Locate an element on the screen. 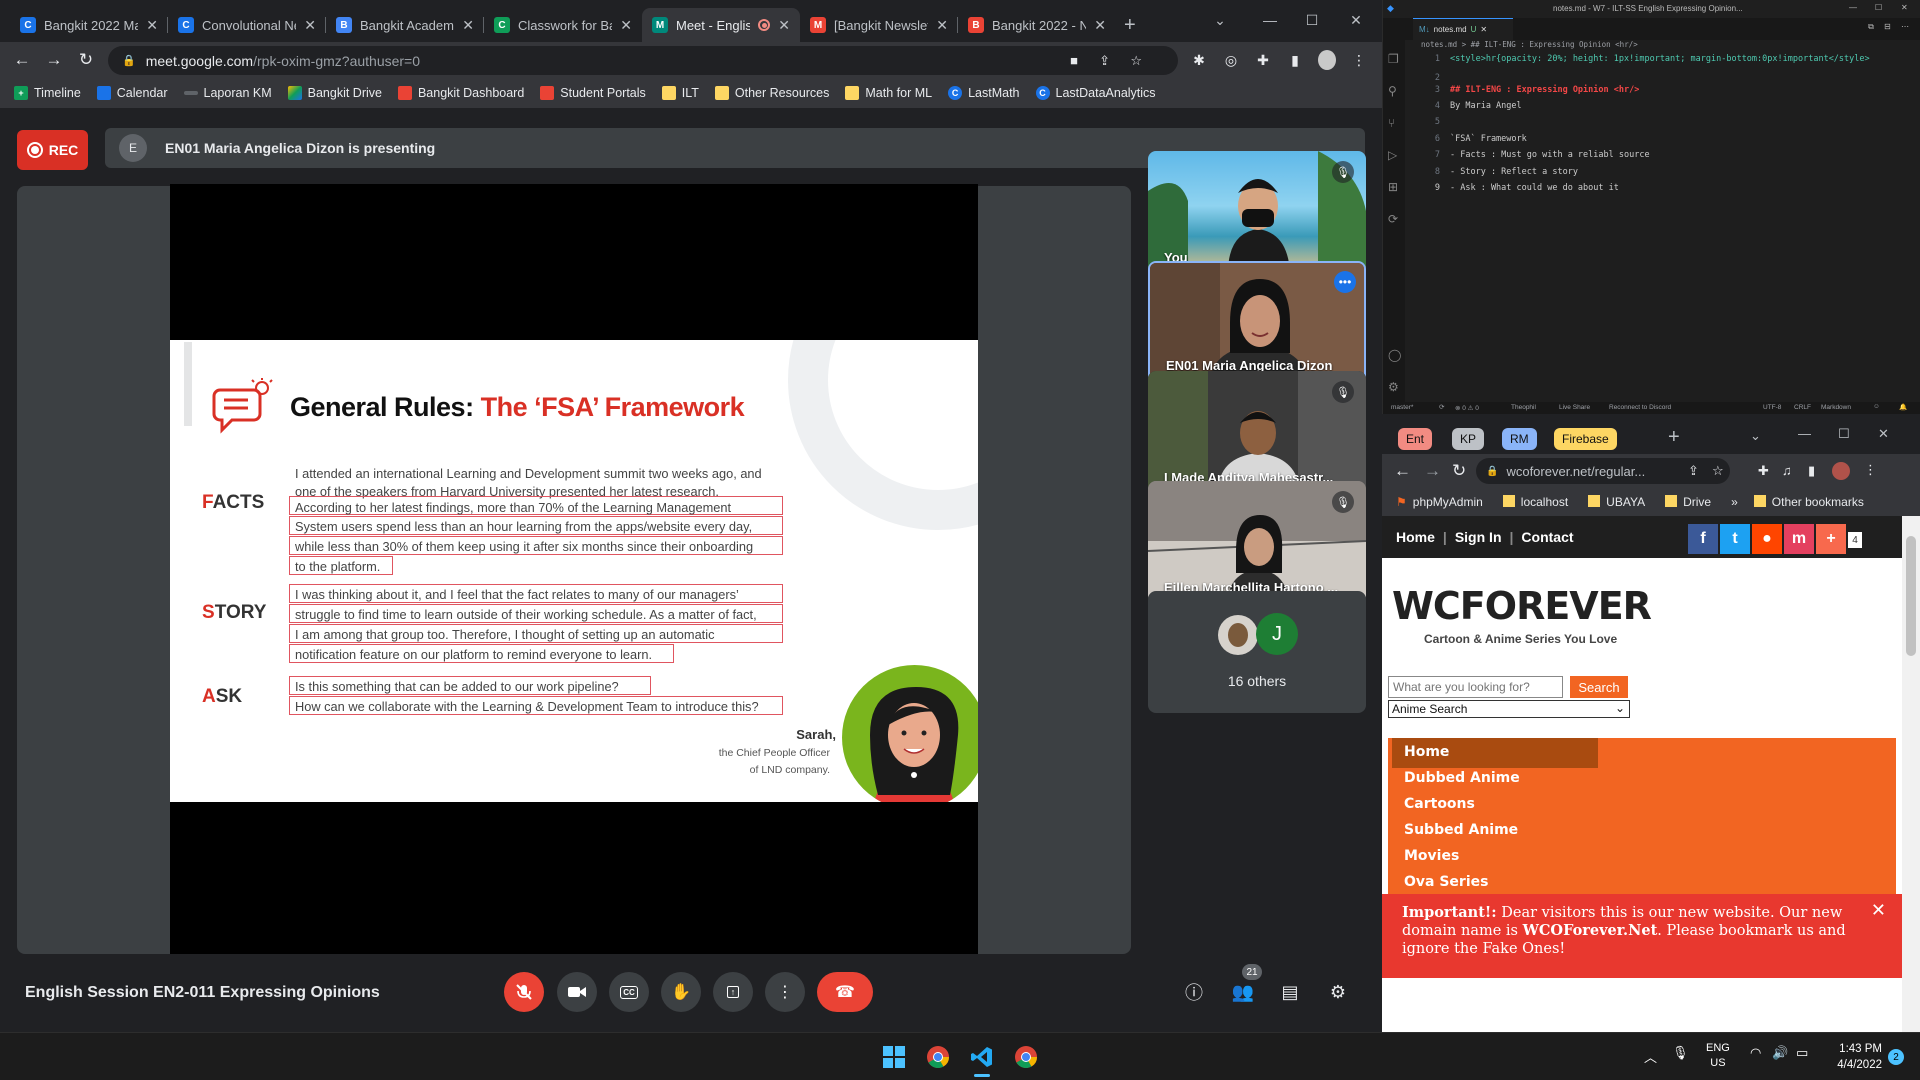  nav-home: Home is located at coordinates (1415, 537).